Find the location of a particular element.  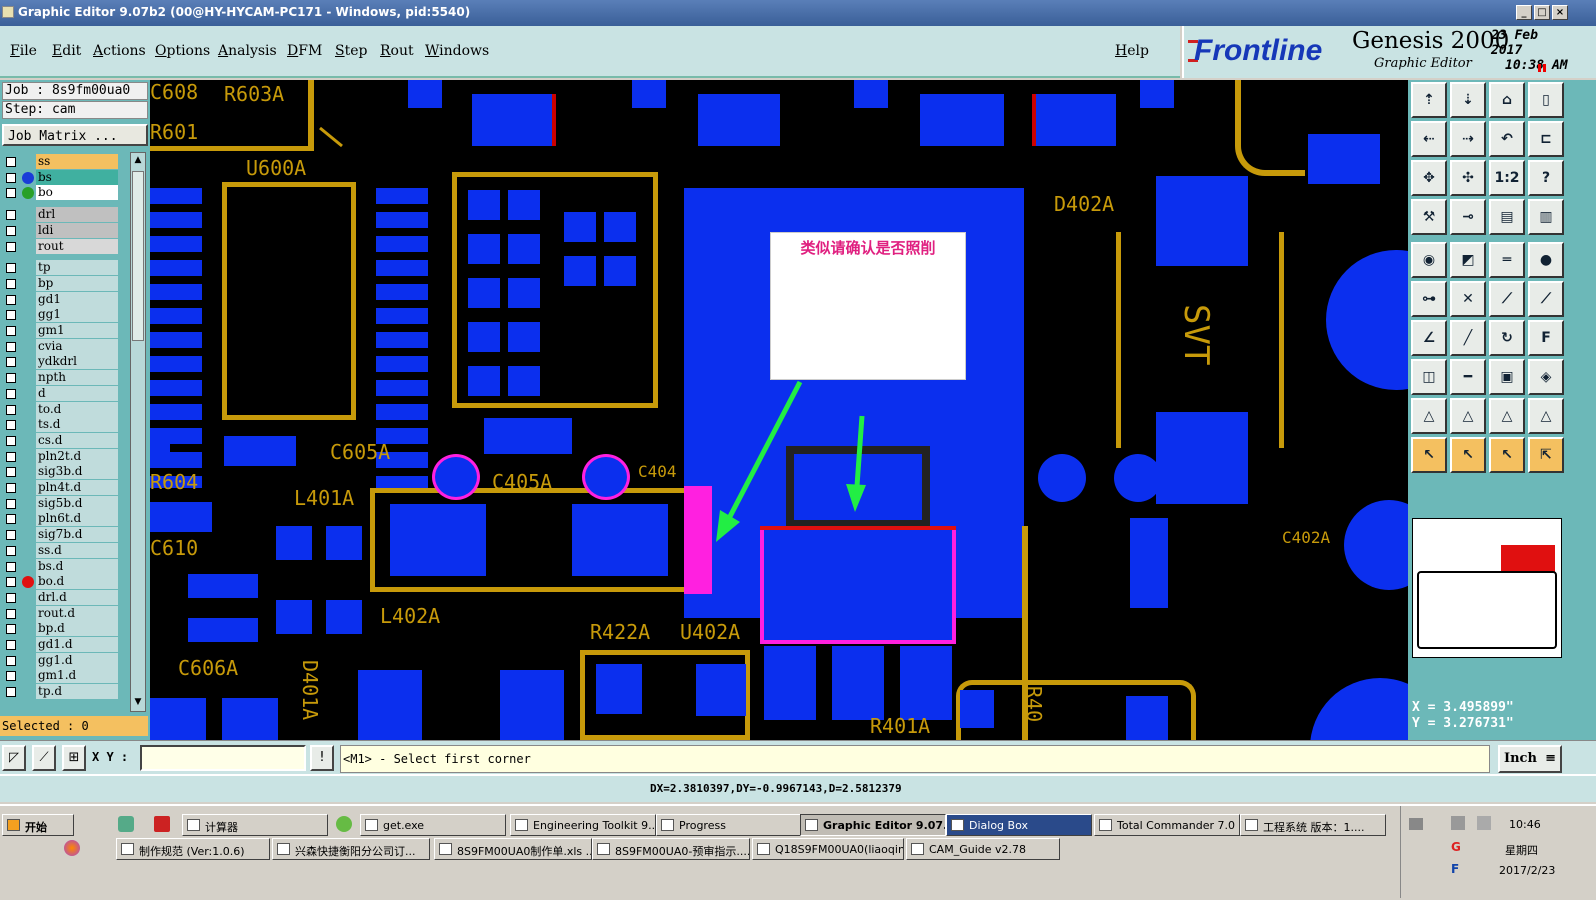

rule-a-icon: ▤ is located at coordinates (1507, 217).